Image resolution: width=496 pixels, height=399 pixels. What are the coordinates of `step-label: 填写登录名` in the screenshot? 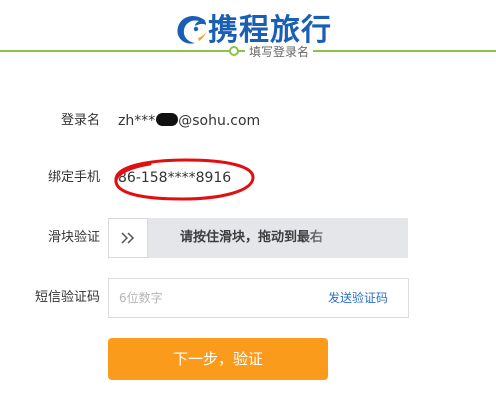 It's located at (279, 52).